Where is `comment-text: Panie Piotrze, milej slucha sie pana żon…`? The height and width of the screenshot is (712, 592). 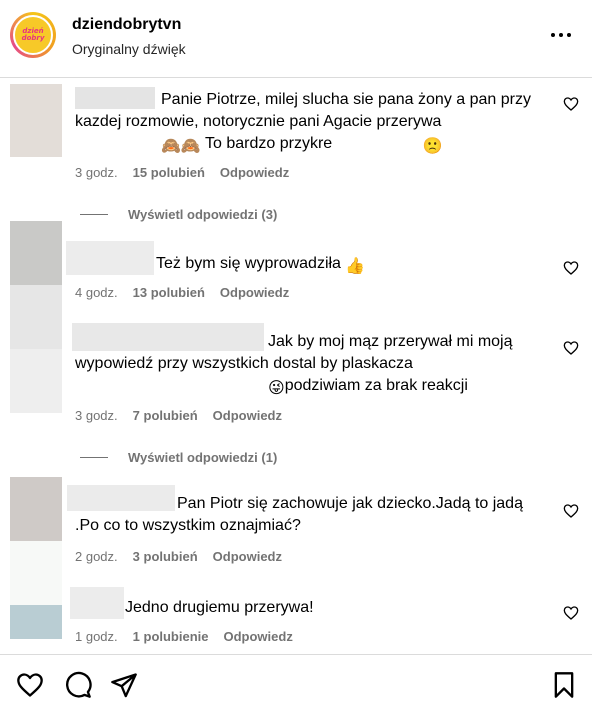 comment-text: Panie Piotrze, milej slucha sie pana żon… is located at coordinates (310, 123).